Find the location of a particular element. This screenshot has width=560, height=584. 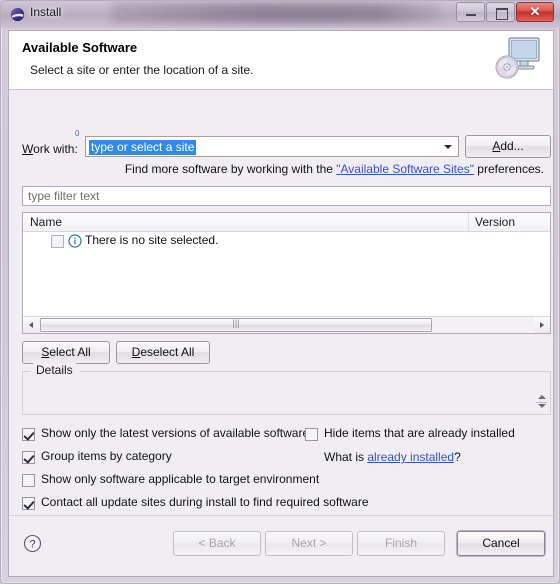

close-button: ✕ is located at coordinates (535, 12).